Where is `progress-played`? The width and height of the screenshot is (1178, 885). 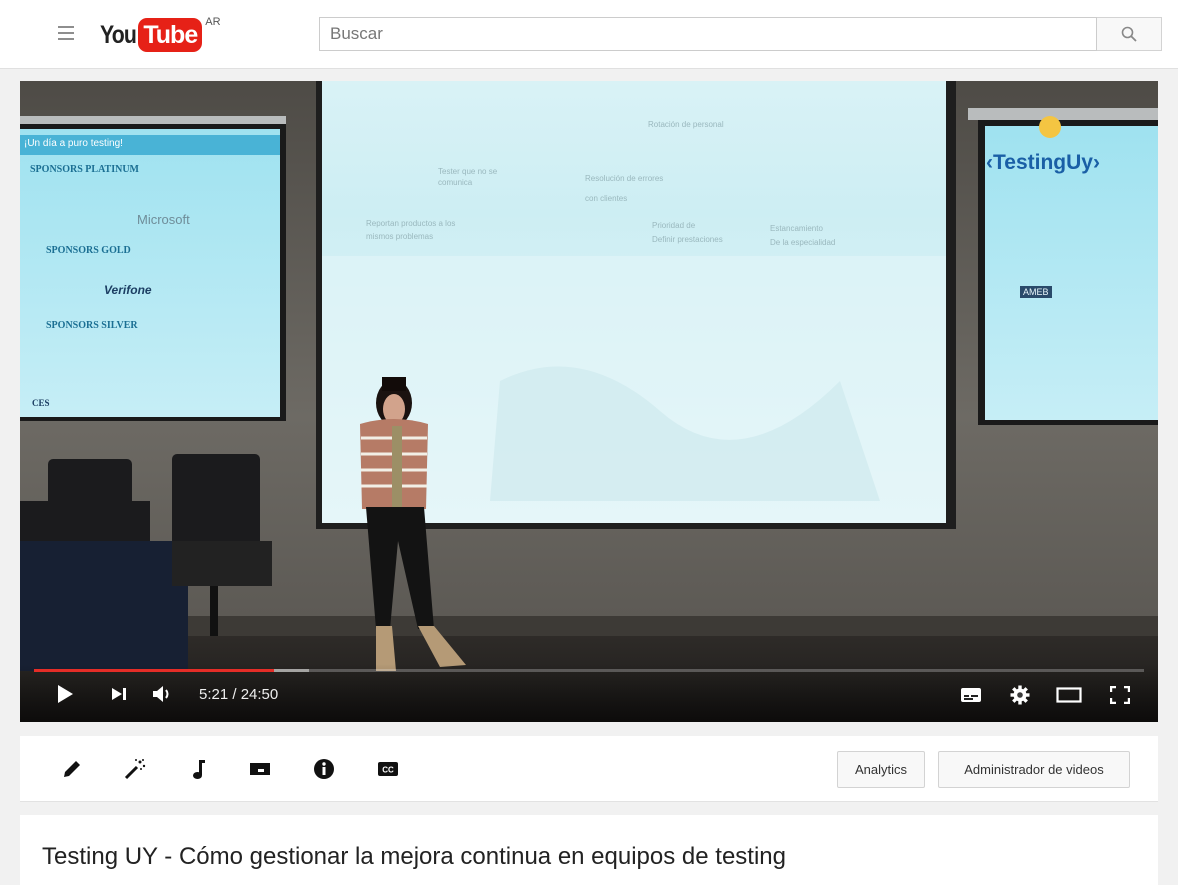
progress-played is located at coordinates (154, 670).